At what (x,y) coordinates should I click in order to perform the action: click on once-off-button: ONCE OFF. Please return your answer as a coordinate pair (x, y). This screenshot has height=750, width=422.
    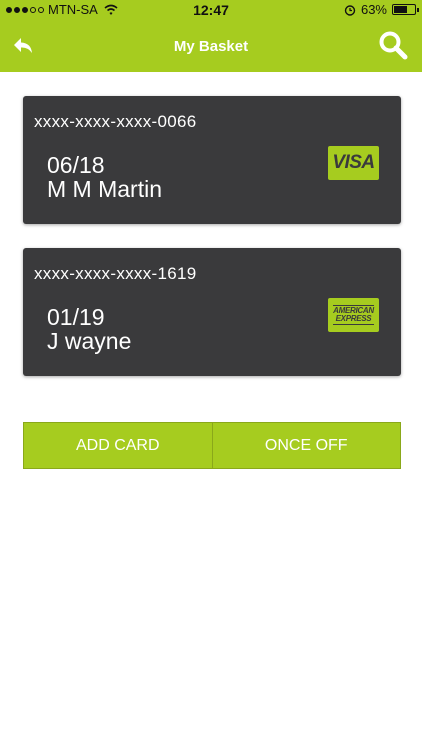
    Looking at the image, I should click on (305, 445).